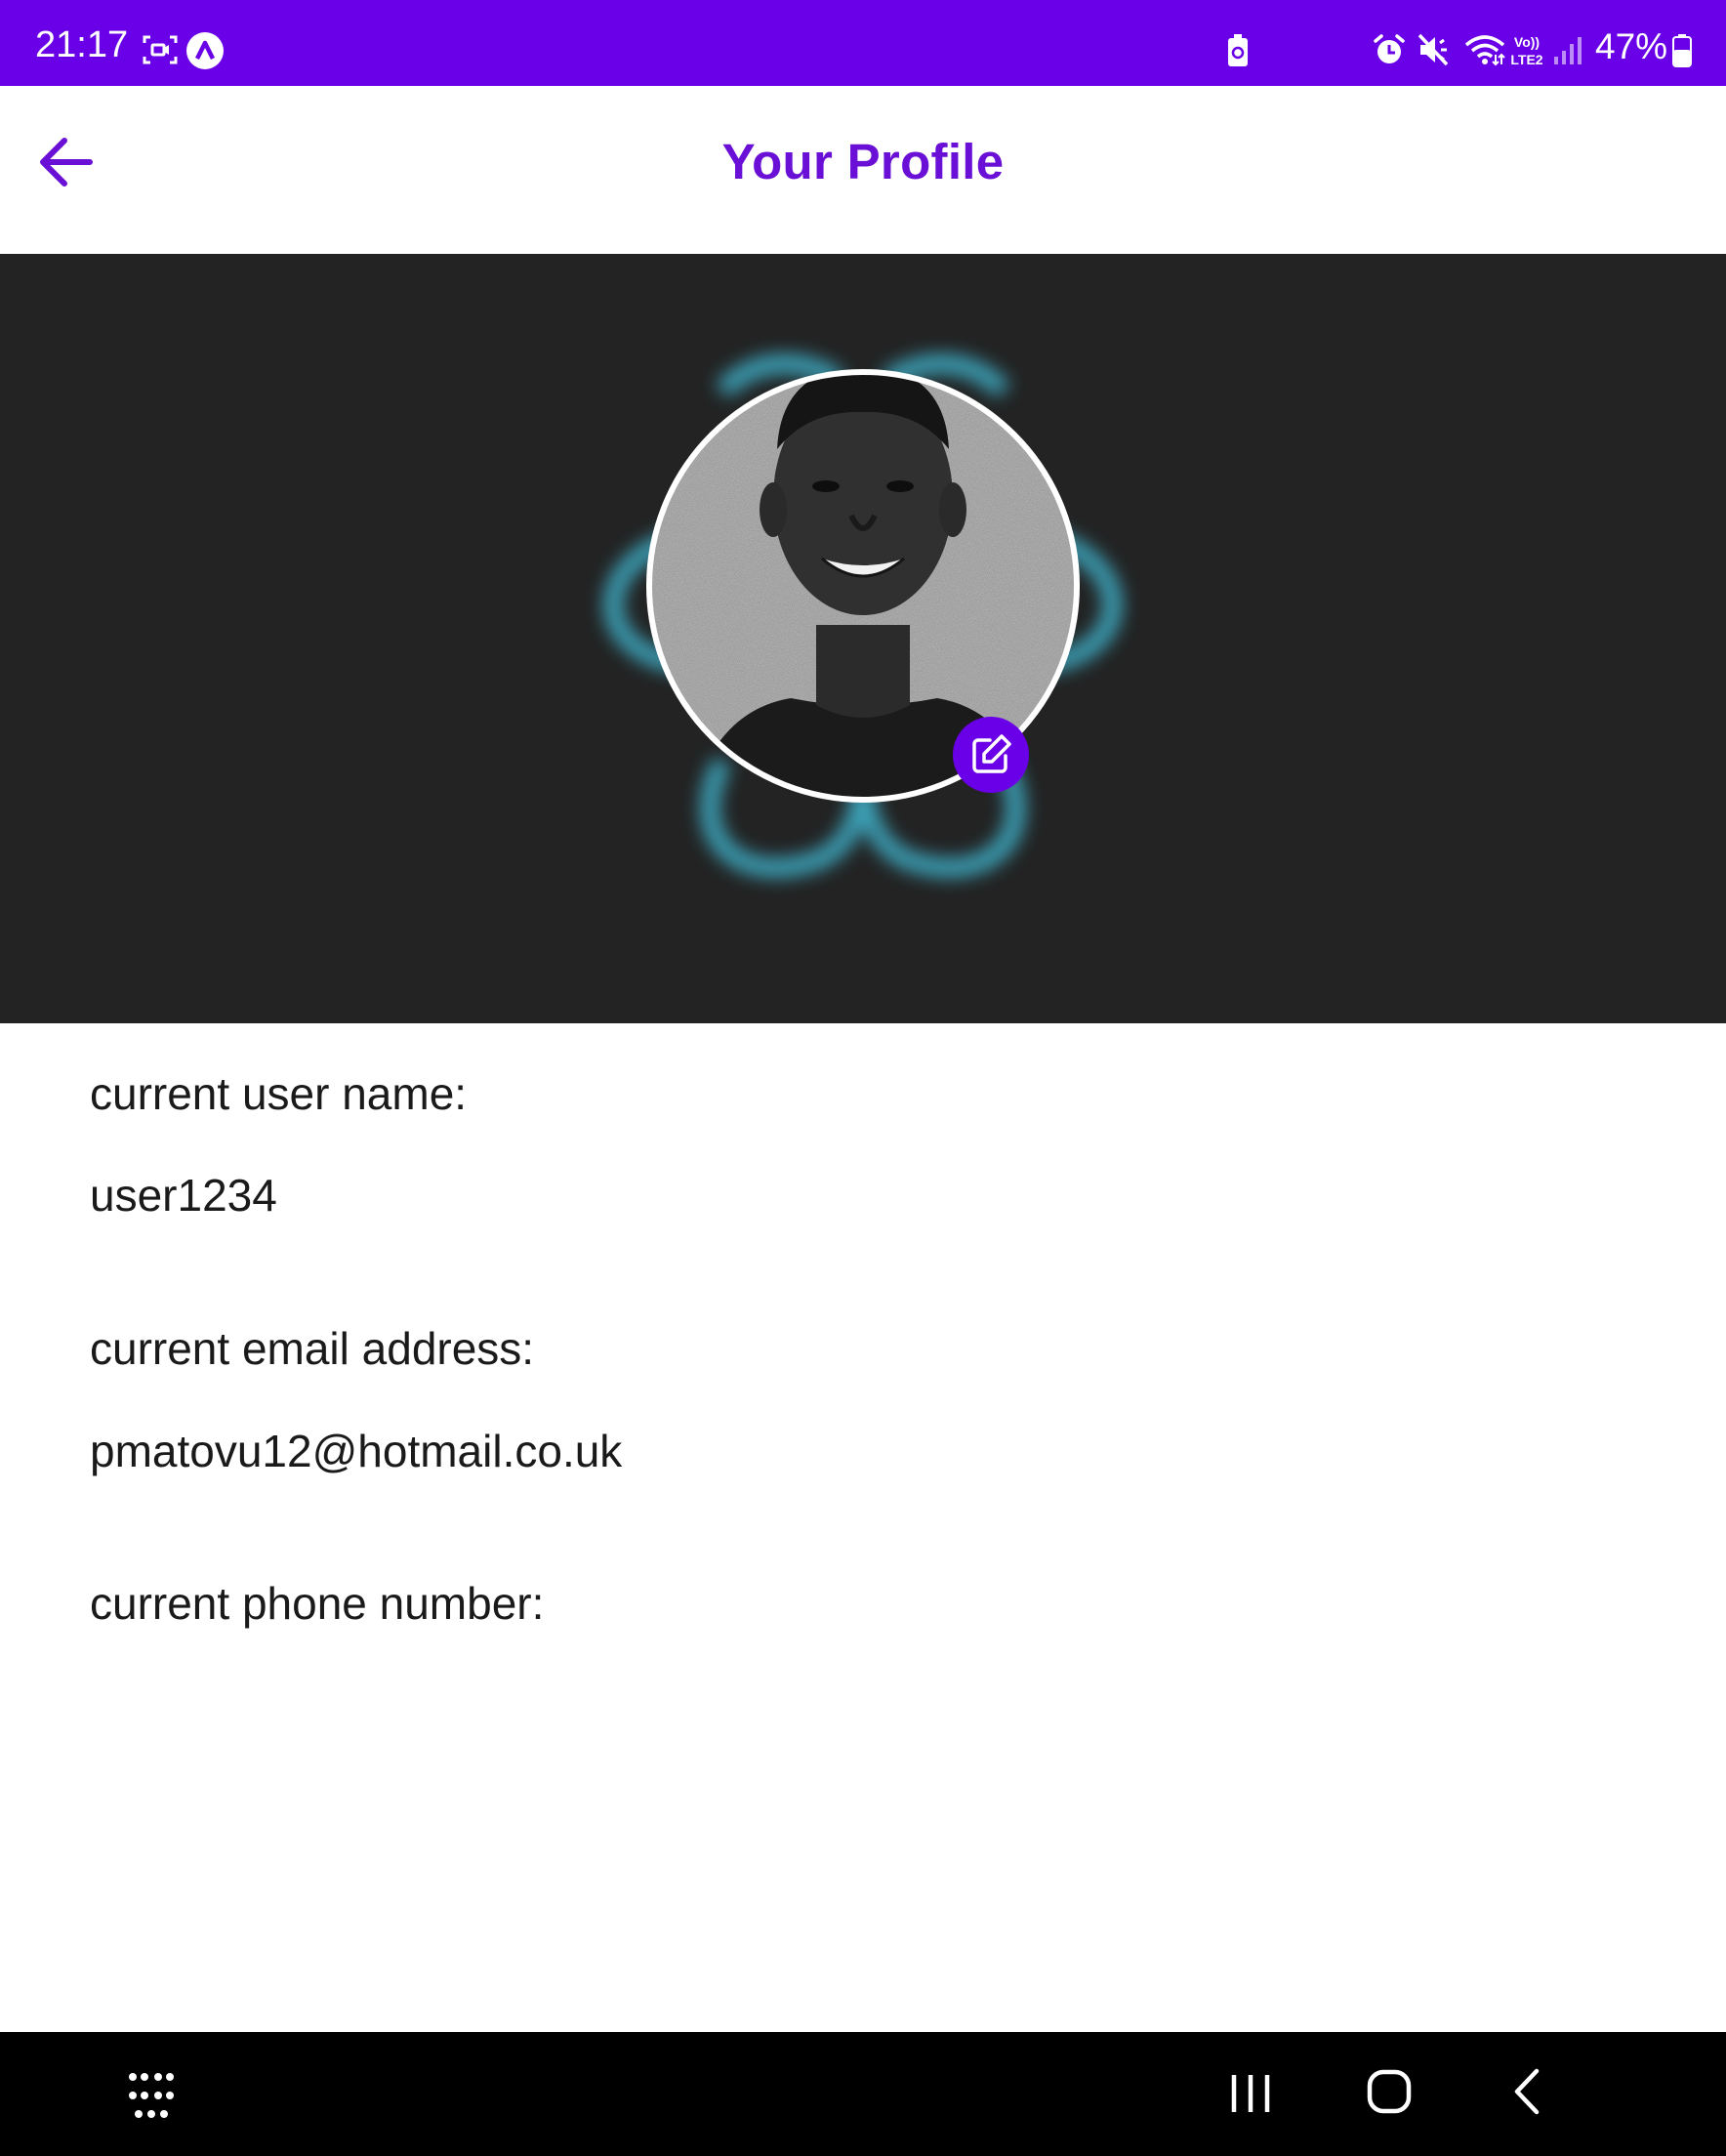 The height and width of the screenshot is (2156, 1726). Describe the element at coordinates (1631, 46) in the screenshot. I see `battery-percent: 47%` at that location.